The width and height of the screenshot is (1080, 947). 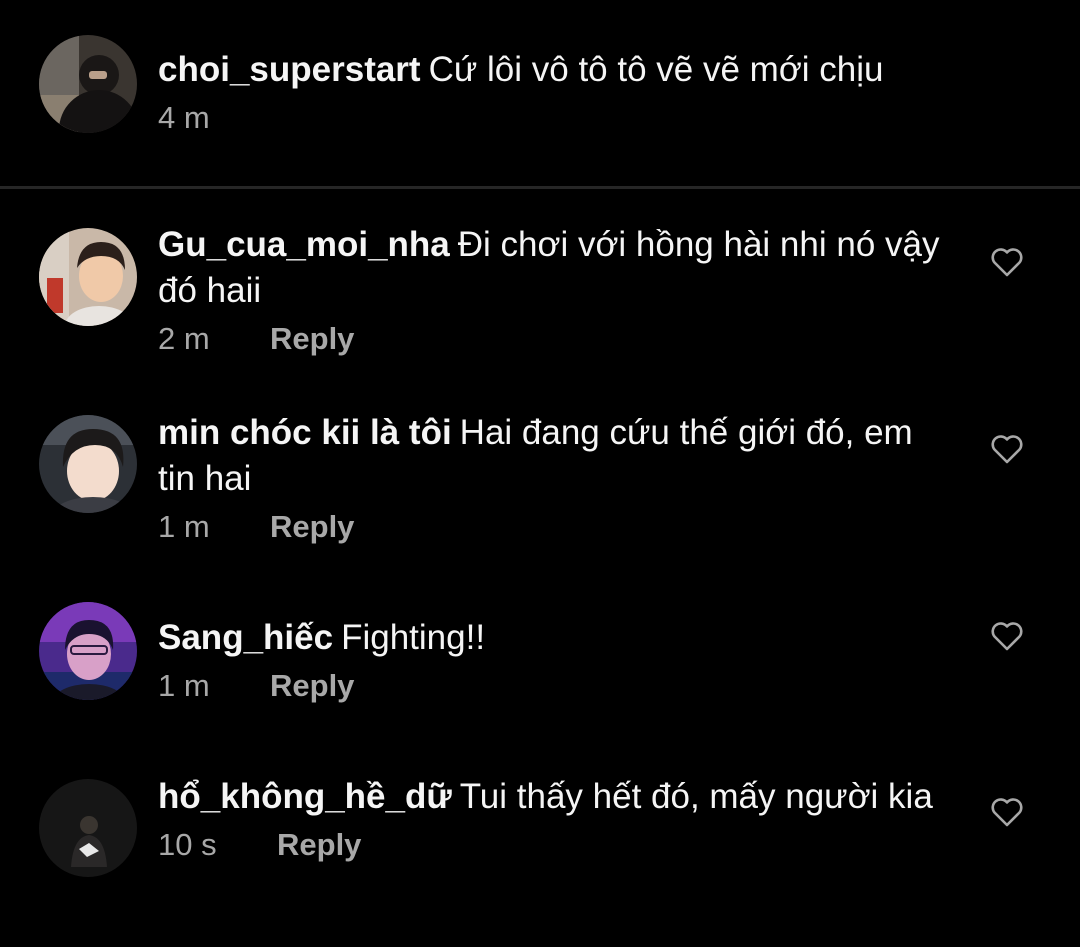 What do you see at coordinates (540, 187) in the screenshot?
I see `divider` at bounding box center [540, 187].